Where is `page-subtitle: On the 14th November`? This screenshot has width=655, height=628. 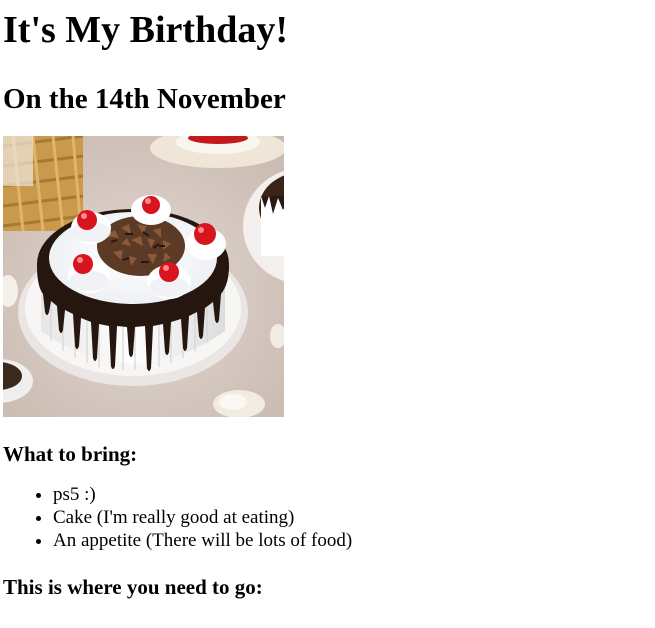 page-subtitle: On the 14th November is located at coordinates (144, 99).